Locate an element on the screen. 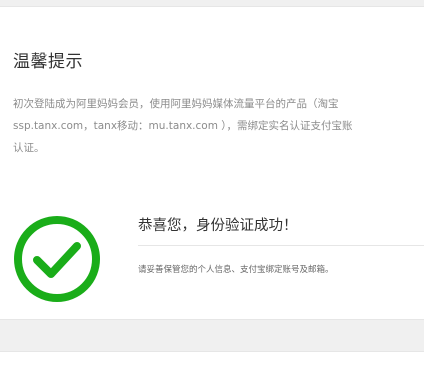  description-line: 初次登陆成为阿里妈妈会员，使用阿里妈妈媒体流量平台的产品（淘宝 is located at coordinates (176, 104).